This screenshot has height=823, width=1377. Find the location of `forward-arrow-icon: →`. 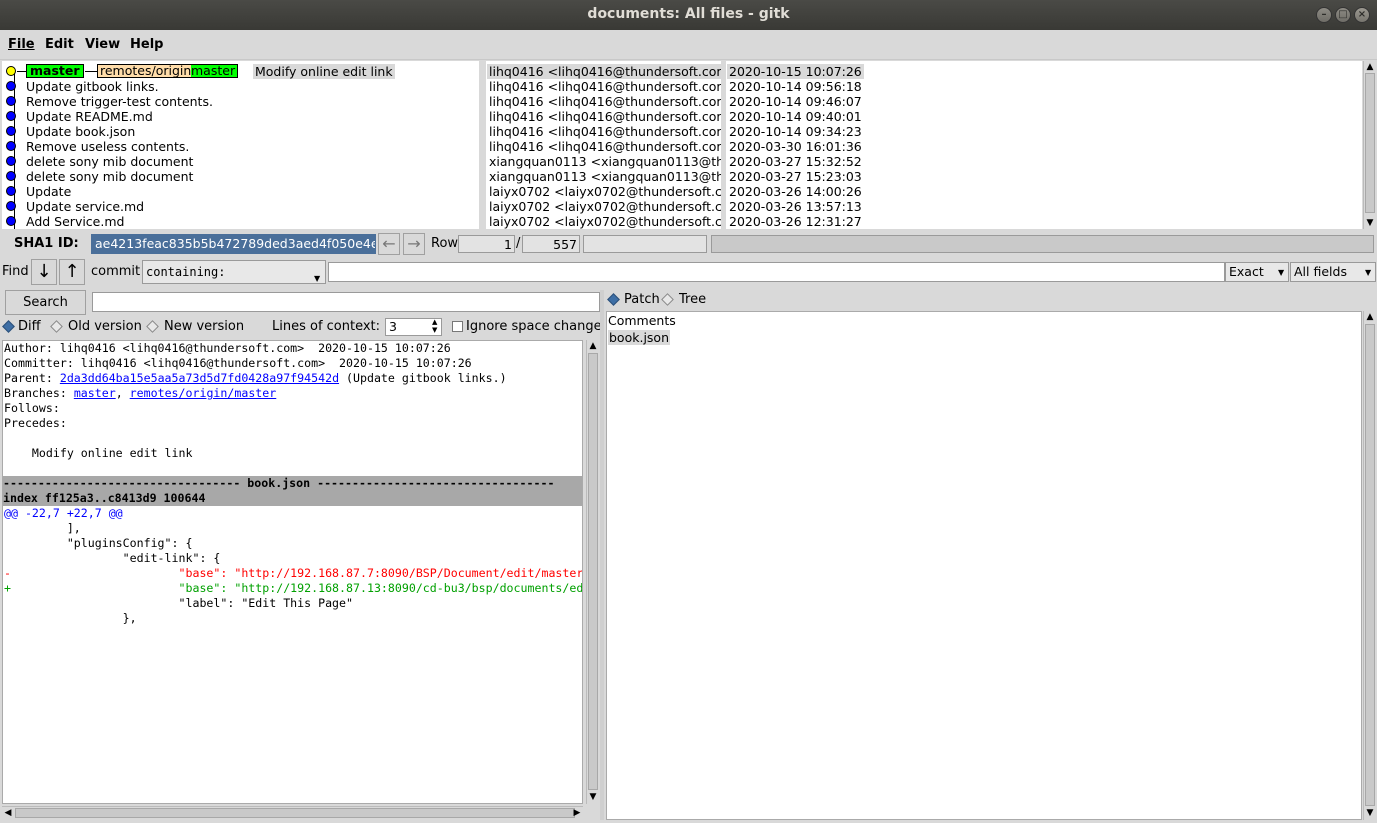

forward-arrow-icon: → is located at coordinates (414, 244).